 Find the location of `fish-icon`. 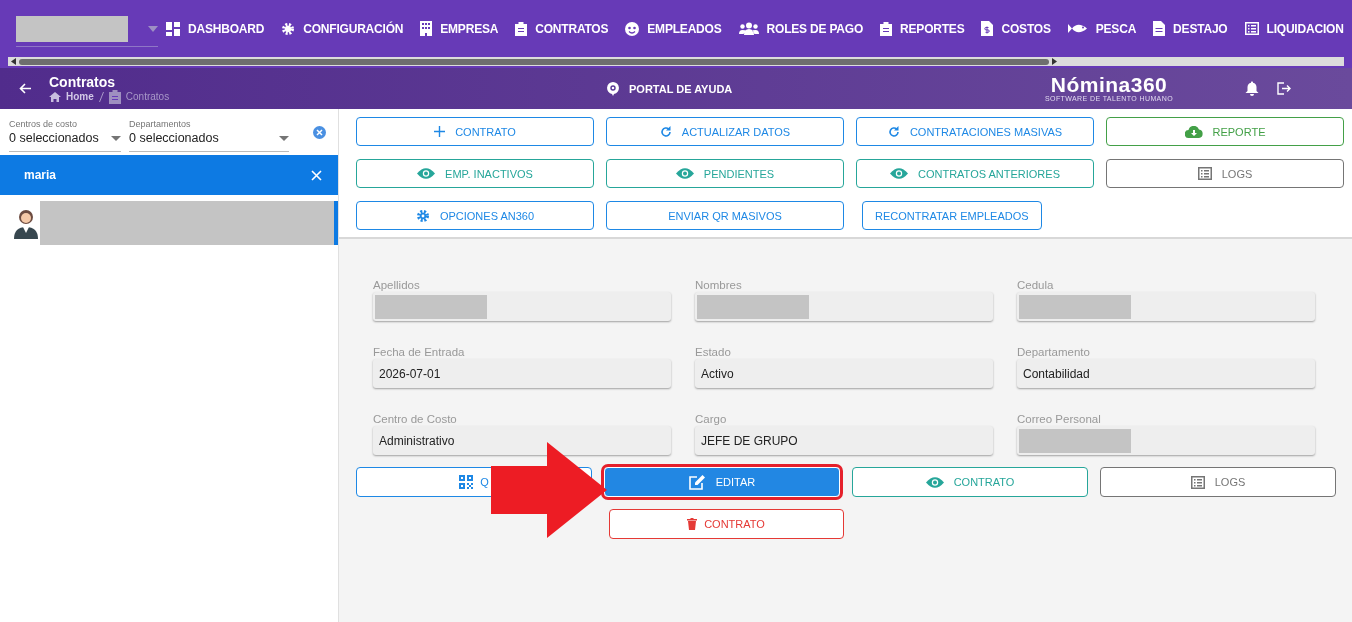

fish-icon is located at coordinates (1077, 28).